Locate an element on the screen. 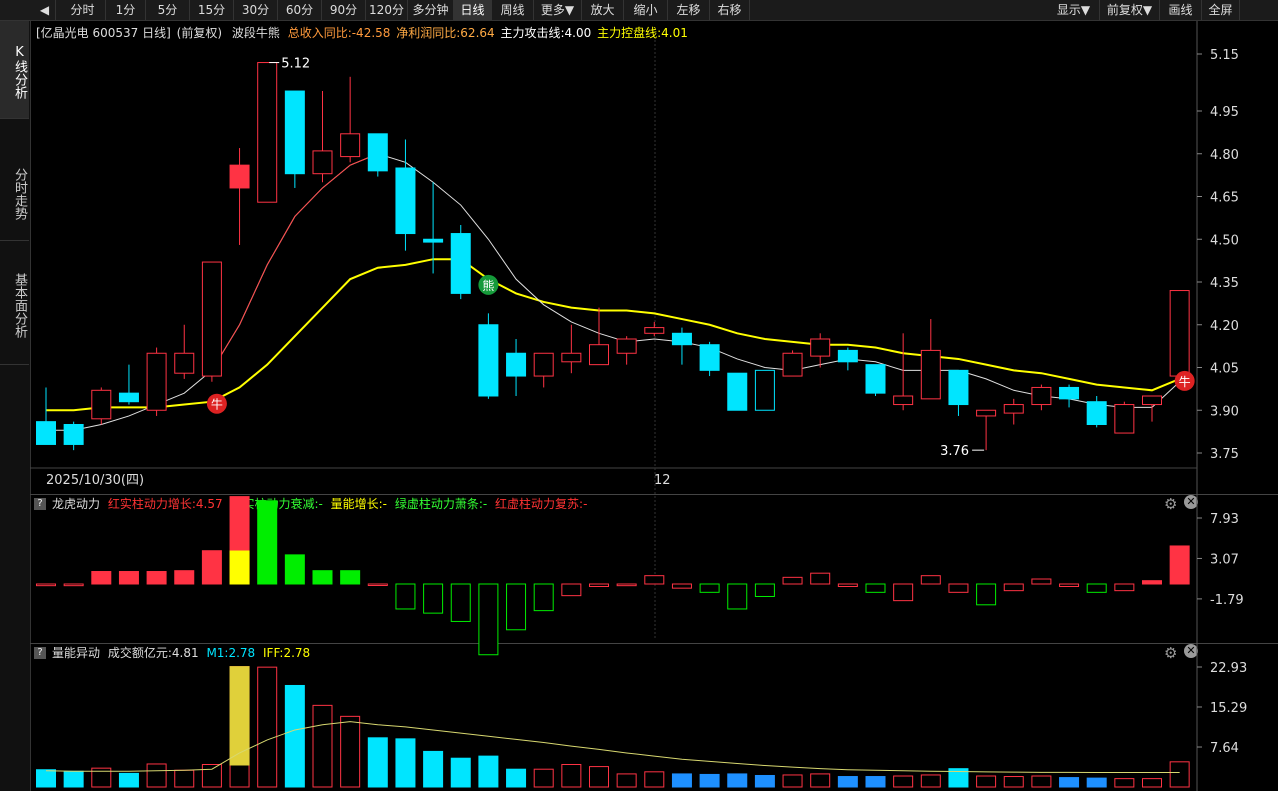 The width and height of the screenshot is (1278, 791). price-tick-label: 5.15 is located at coordinates (1224, 55).